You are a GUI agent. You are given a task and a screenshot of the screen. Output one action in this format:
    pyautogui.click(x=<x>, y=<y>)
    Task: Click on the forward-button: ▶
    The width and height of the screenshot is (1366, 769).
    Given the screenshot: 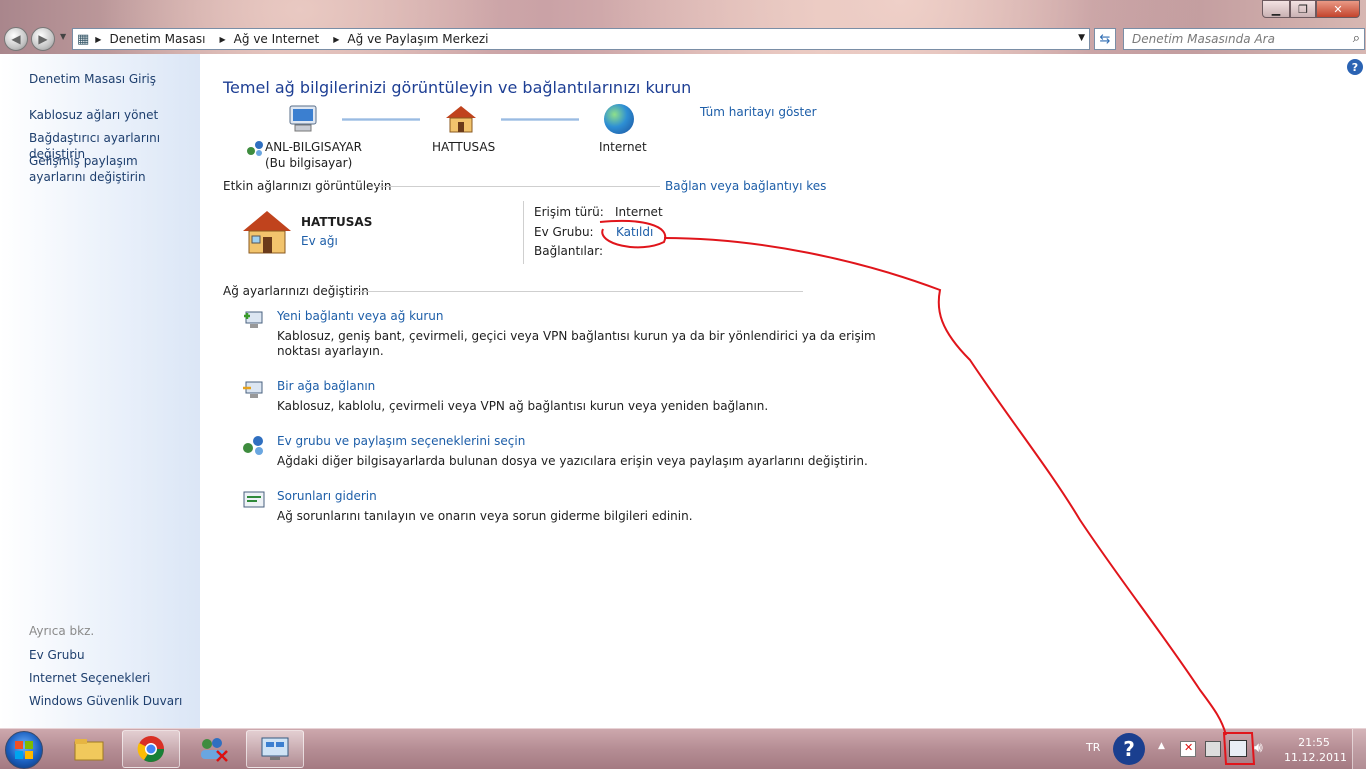 What is the action you would take?
    pyautogui.click(x=43, y=39)
    